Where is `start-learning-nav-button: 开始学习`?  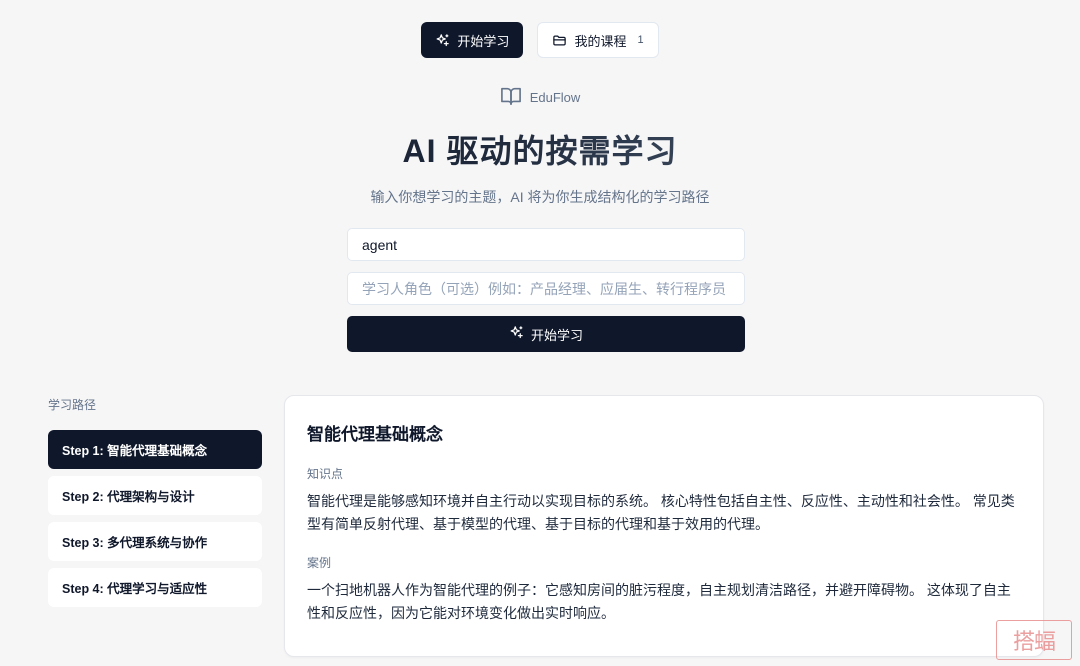 start-learning-nav-button: 开始学习 is located at coordinates (472, 40).